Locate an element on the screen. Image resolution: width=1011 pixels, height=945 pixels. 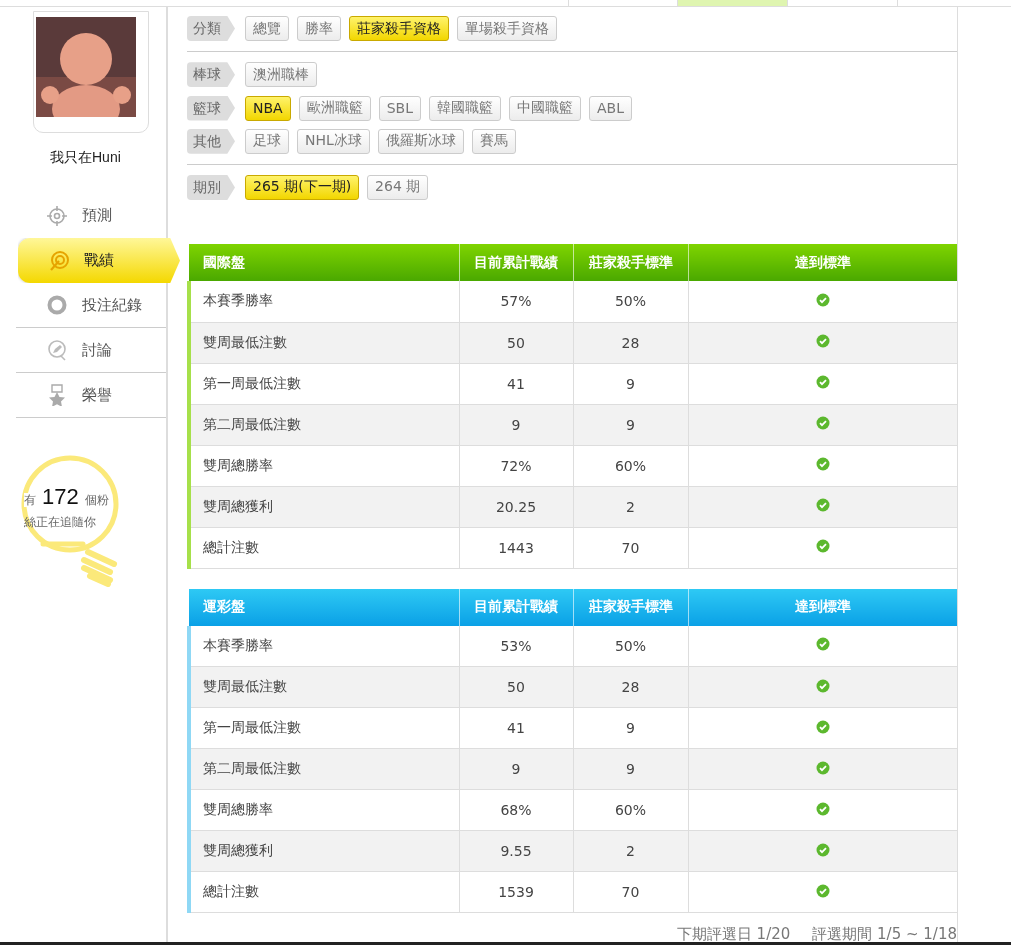
filter-label: 籃球 is located at coordinates (211, 108).